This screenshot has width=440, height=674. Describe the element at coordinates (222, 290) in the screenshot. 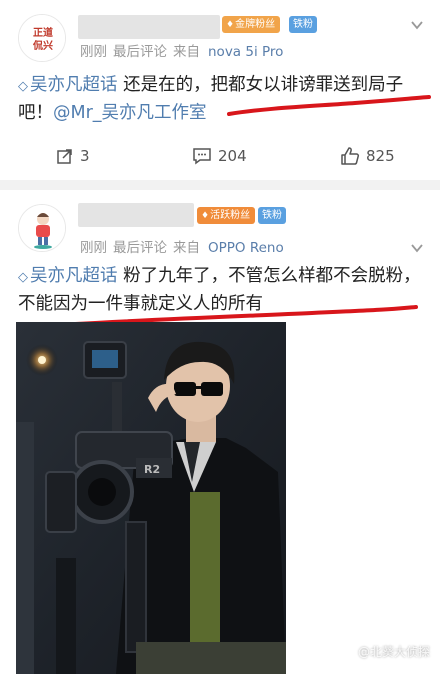

I see `post-text: ◇ 吴亦凡超话 粉了九年了，不管怎么样都不会脱粉，不能因为一件事就定义人的所有` at that location.